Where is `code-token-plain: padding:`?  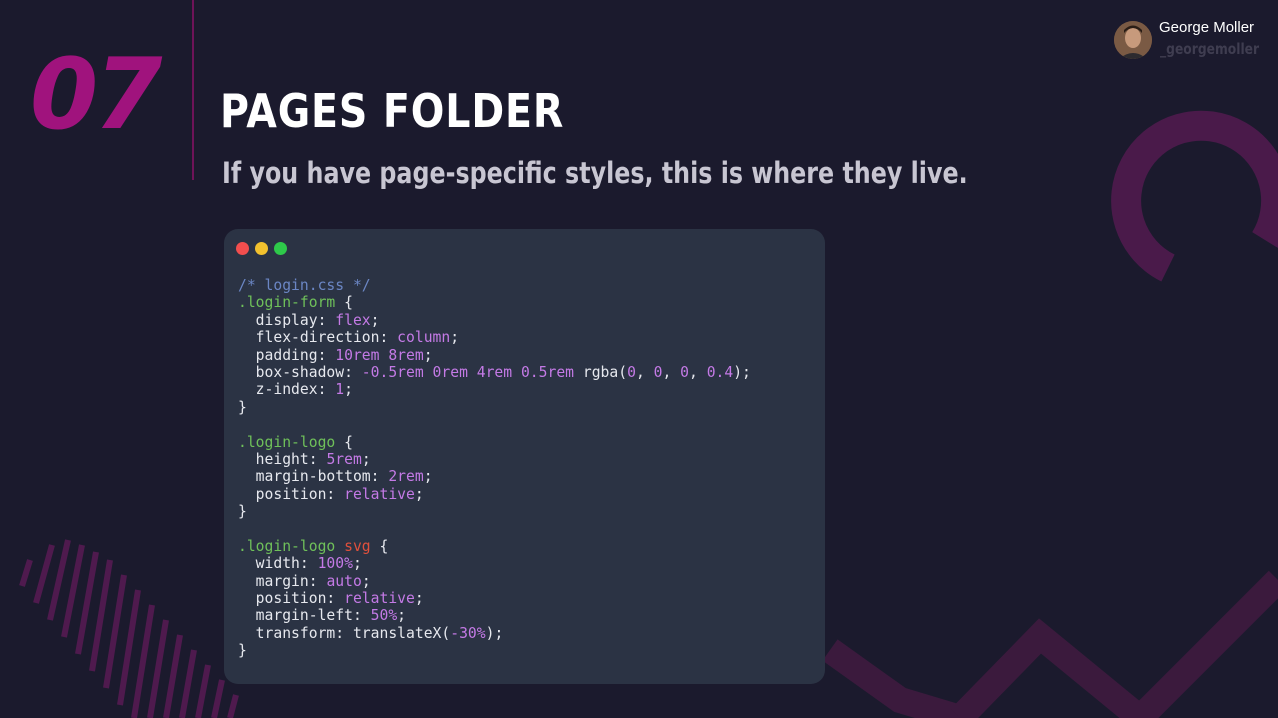 code-token-plain: padding: is located at coordinates (287, 355).